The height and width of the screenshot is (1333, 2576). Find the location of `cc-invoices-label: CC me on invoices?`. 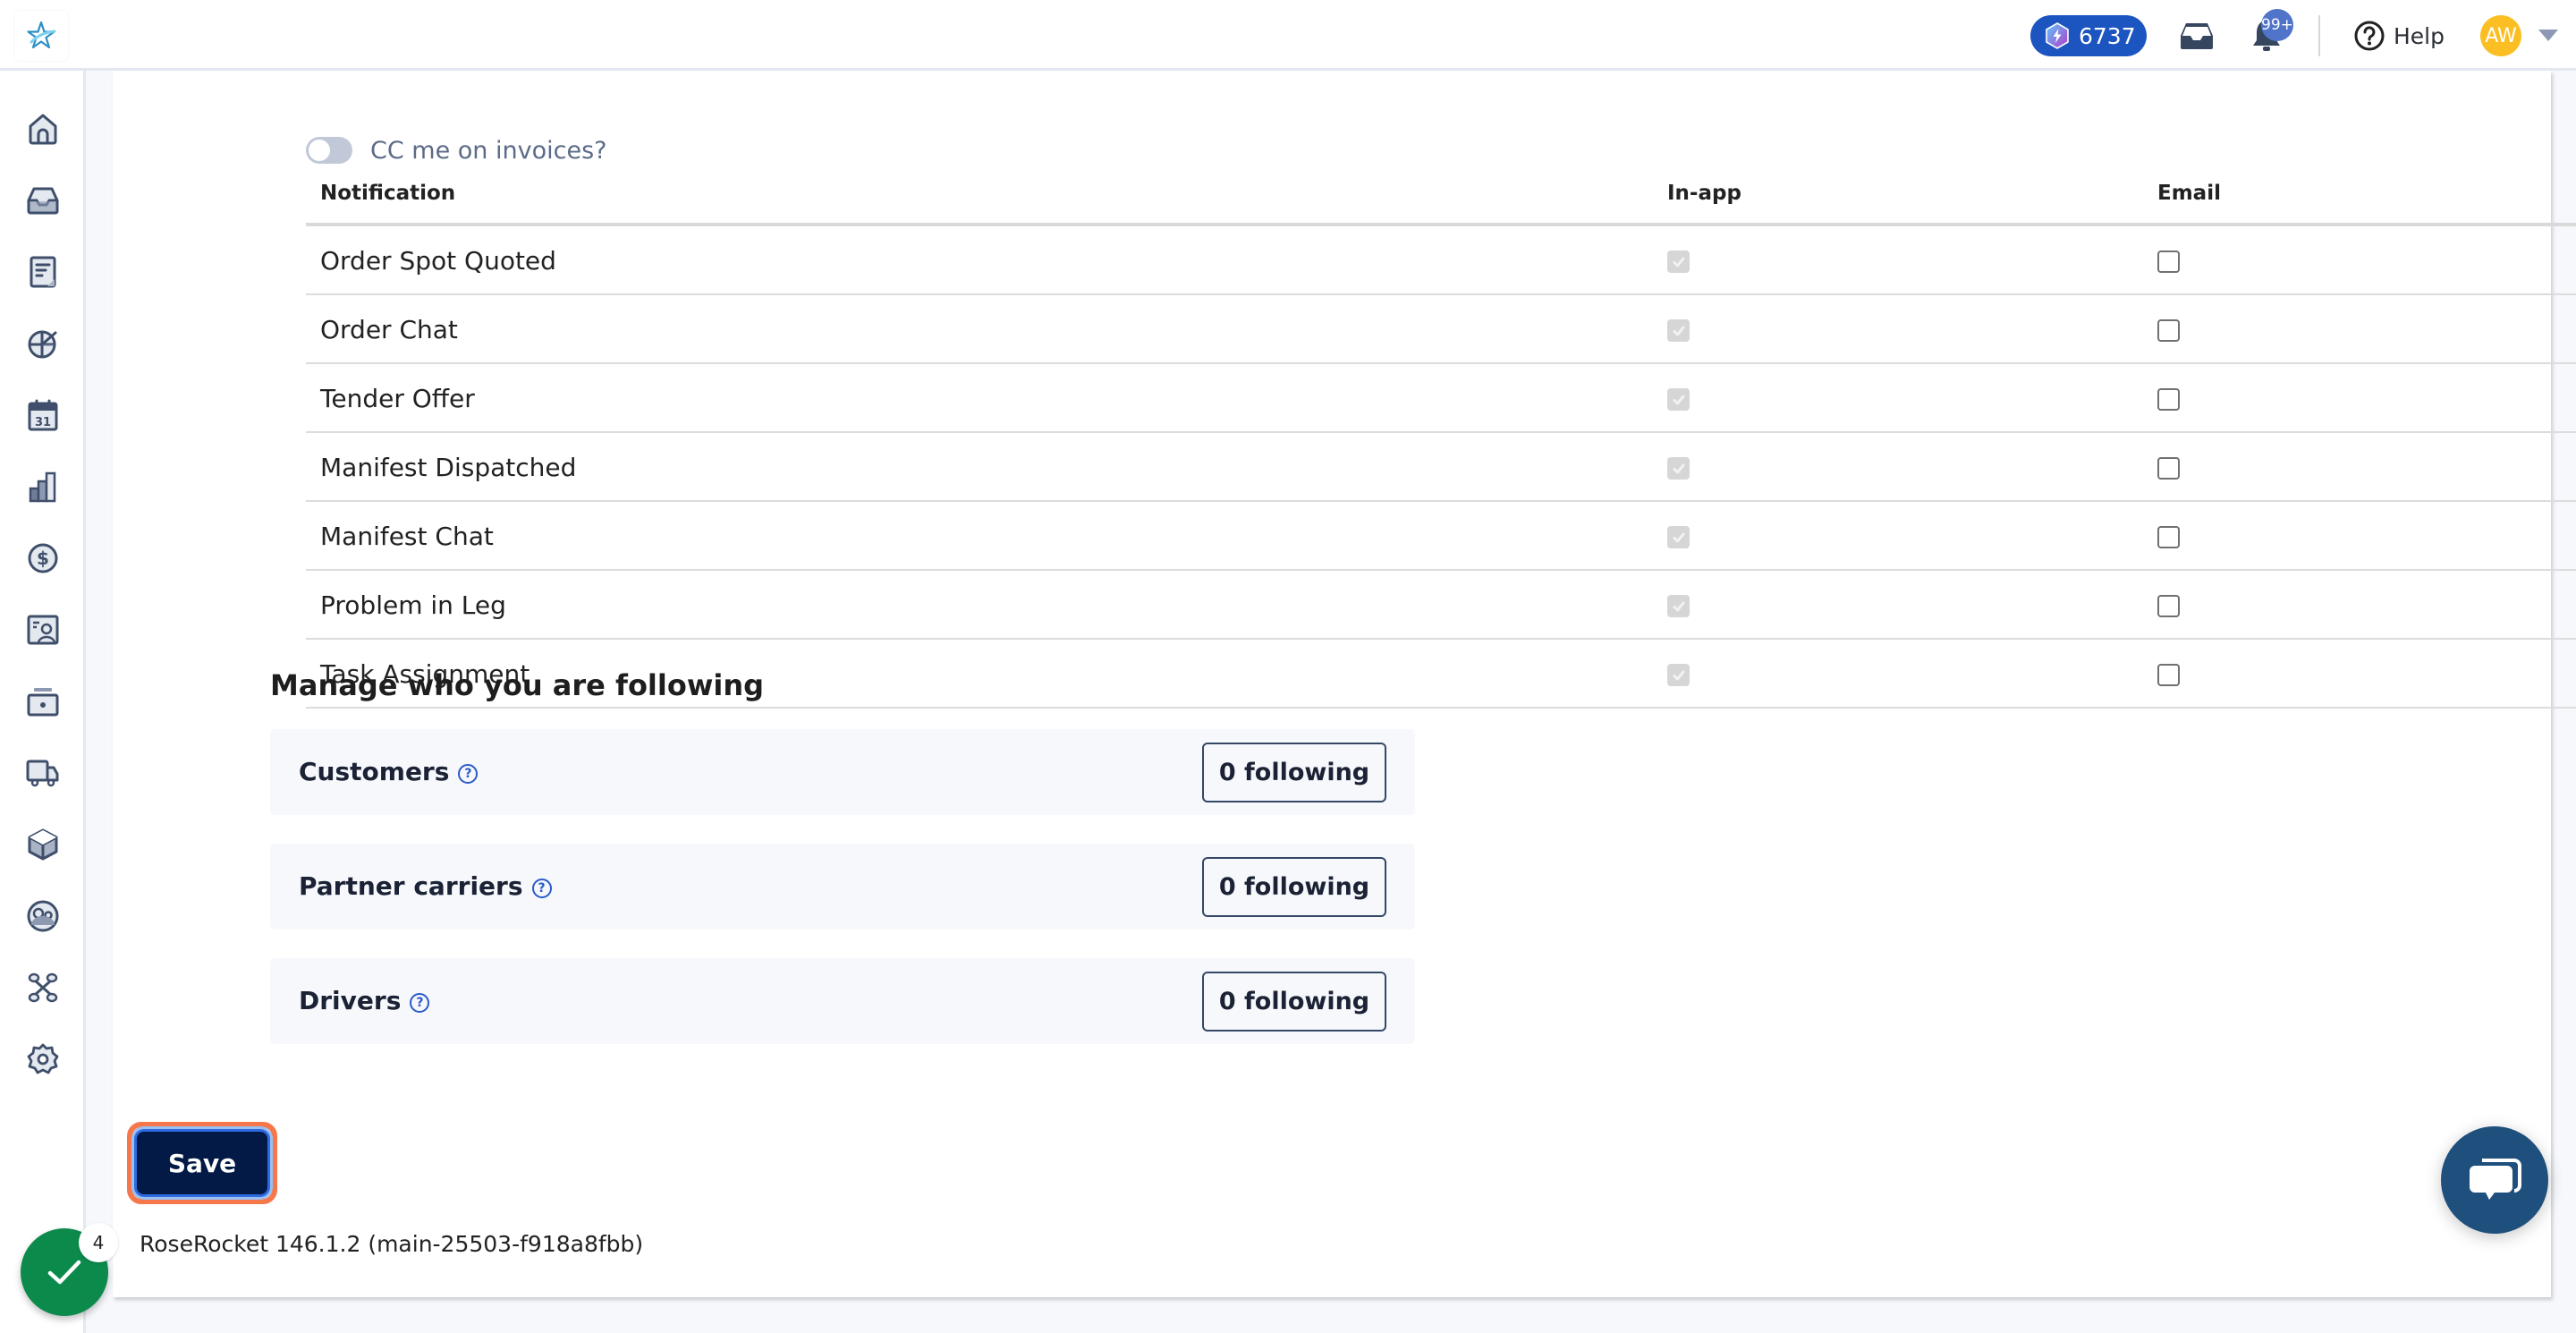

cc-invoices-label: CC me on invoices? is located at coordinates (488, 150).